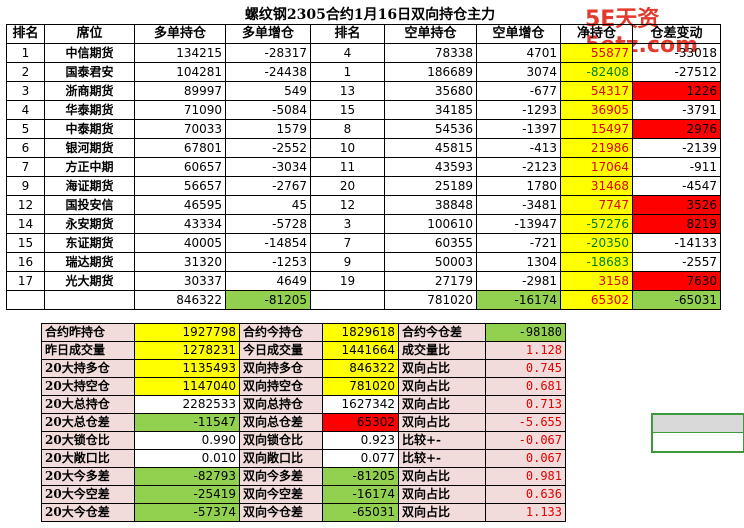 The width and height of the screenshot is (744, 528). What do you see at coordinates (442, 458) in the screenshot?
I see `summary-label: 比较+-` at bounding box center [442, 458].